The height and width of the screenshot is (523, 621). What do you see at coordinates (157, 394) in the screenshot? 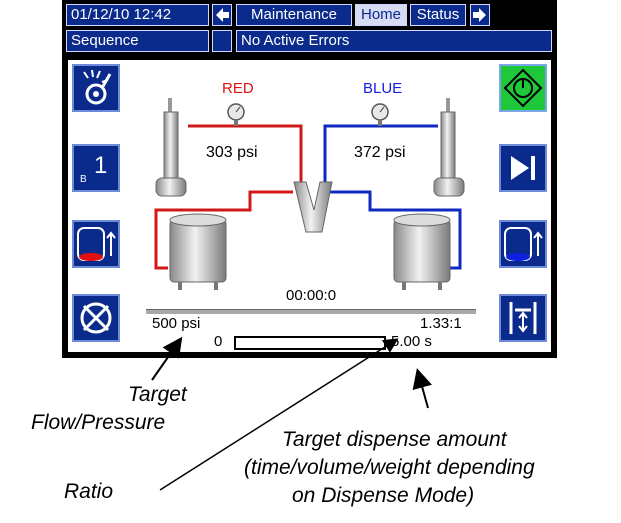
I see `caption-target-line1: Target` at bounding box center [157, 394].